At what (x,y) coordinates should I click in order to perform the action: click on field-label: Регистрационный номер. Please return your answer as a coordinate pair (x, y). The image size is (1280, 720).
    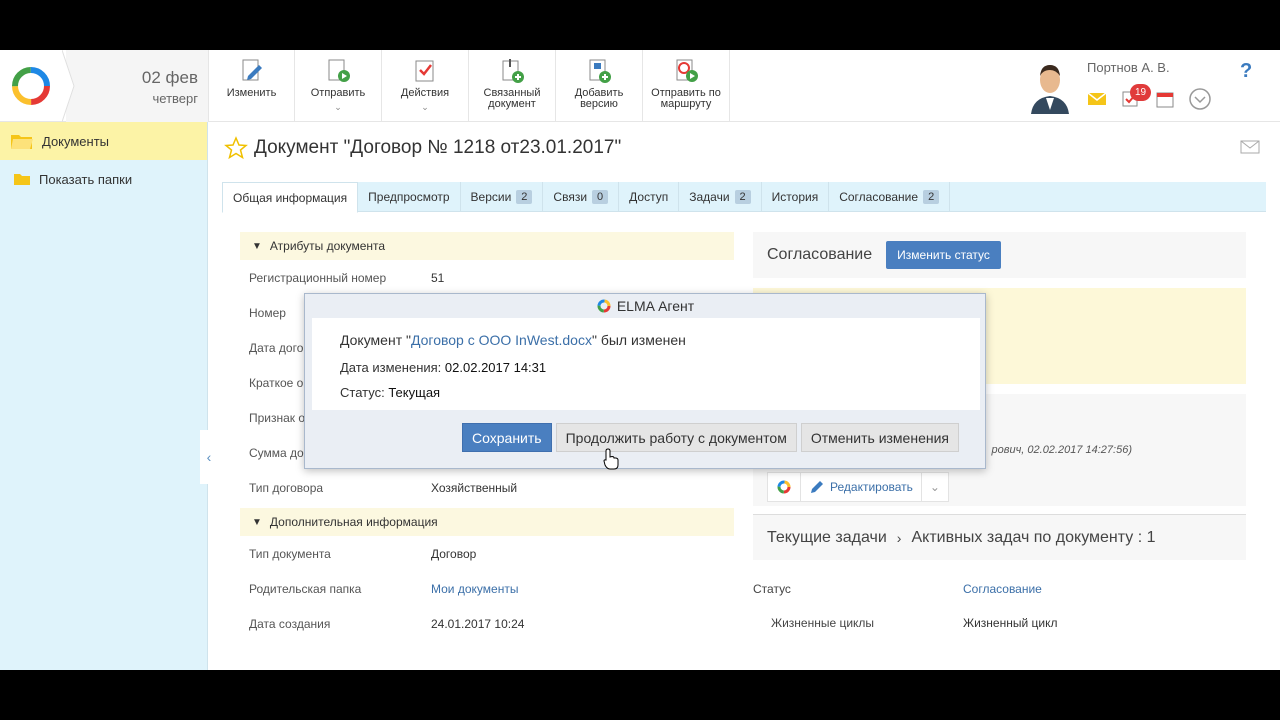
    Looking at the image, I should click on (318, 277).